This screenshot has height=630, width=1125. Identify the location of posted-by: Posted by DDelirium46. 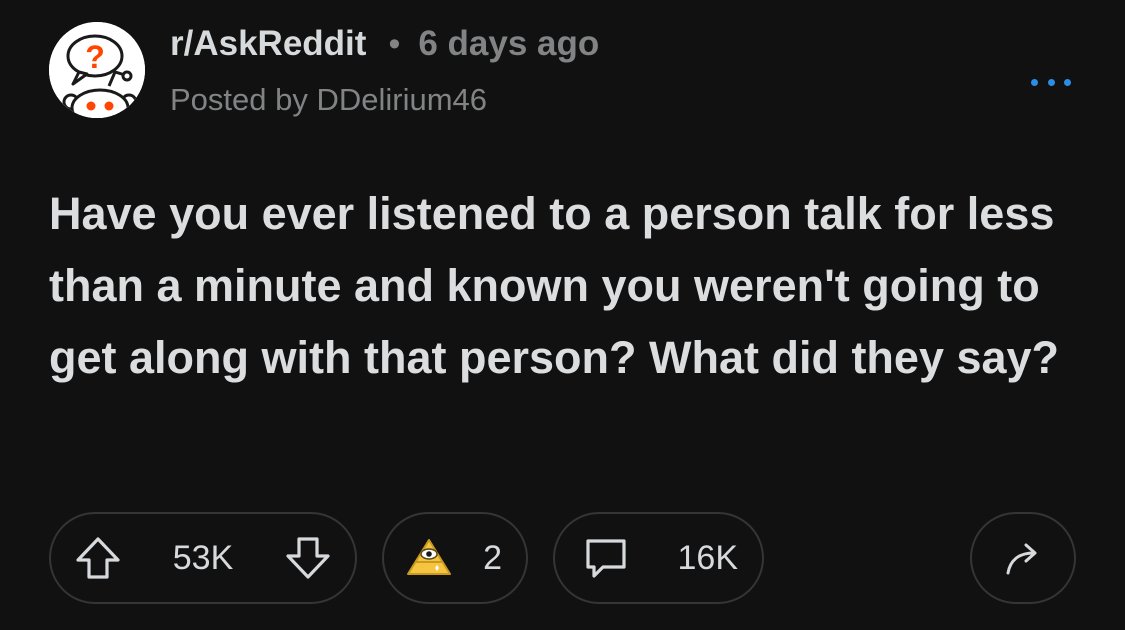
(328, 100).